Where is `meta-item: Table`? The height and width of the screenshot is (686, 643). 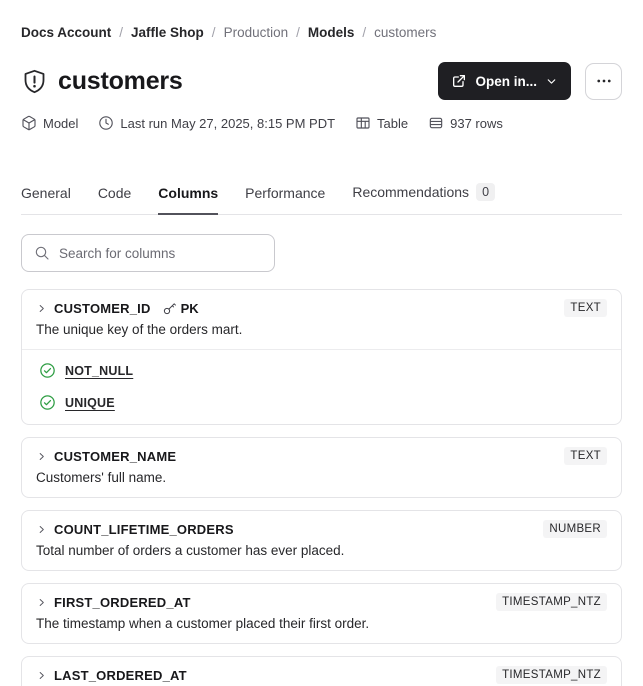
meta-item: Table is located at coordinates (381, 123).